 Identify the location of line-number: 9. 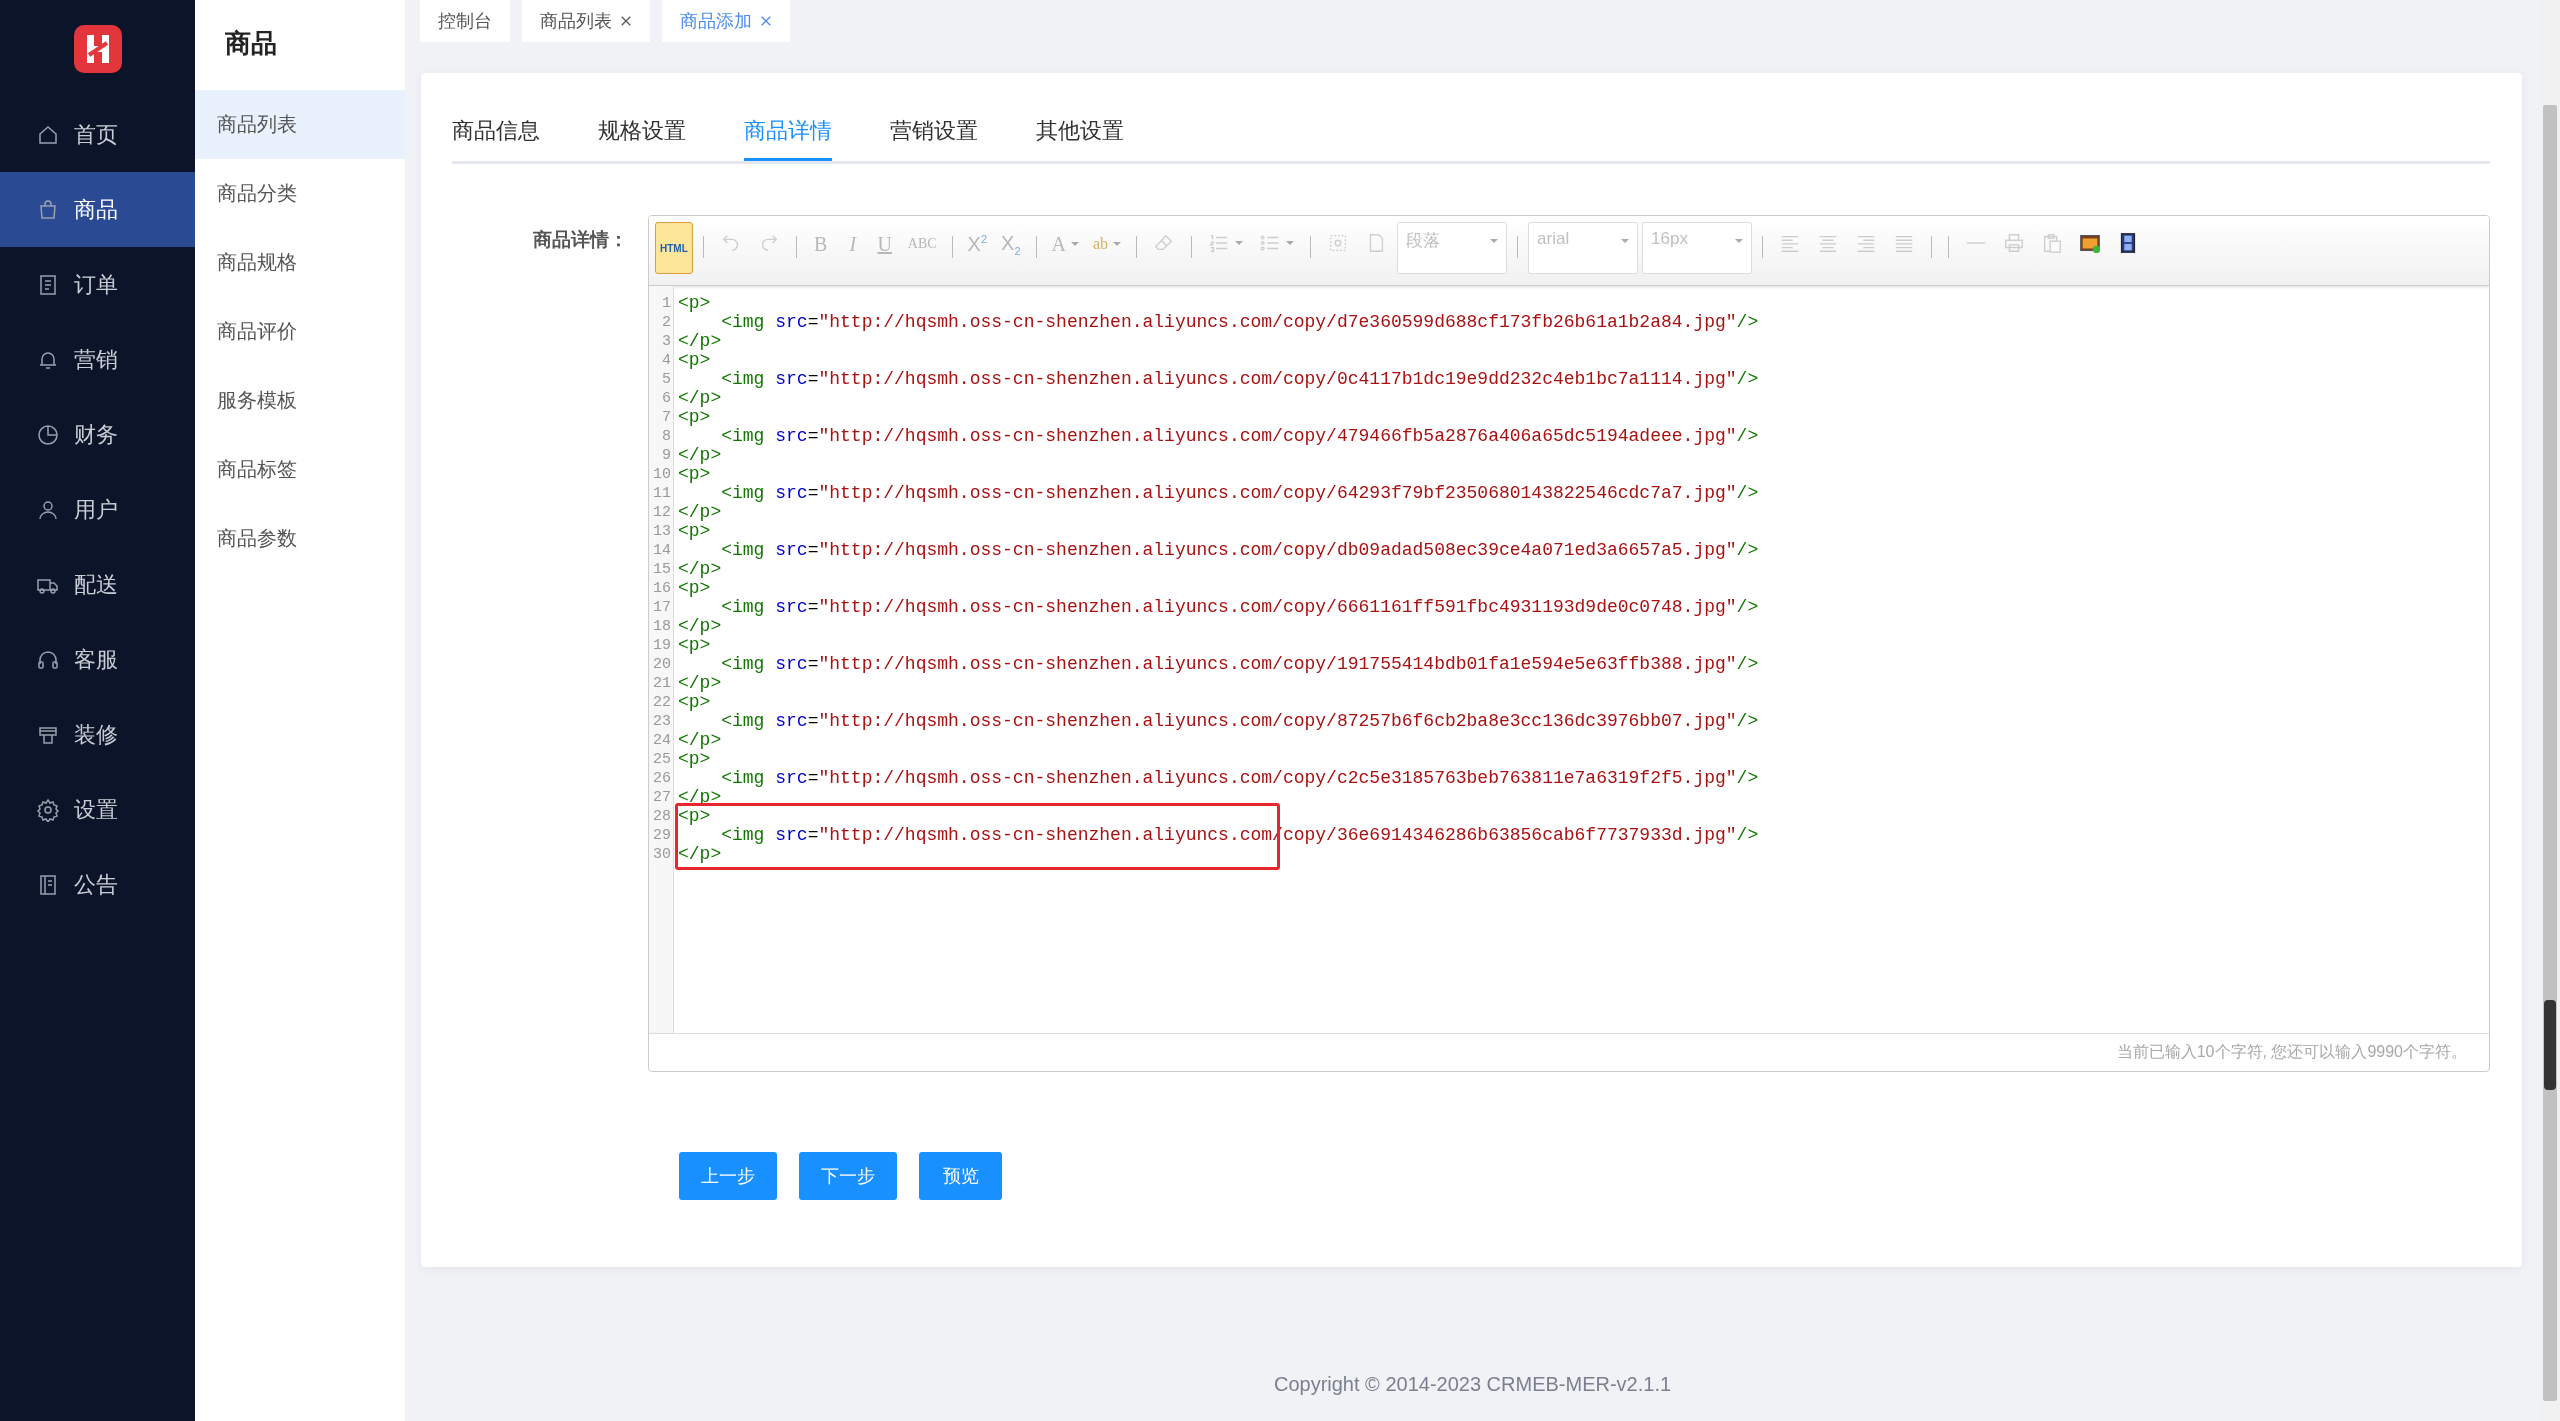
(666, 455).